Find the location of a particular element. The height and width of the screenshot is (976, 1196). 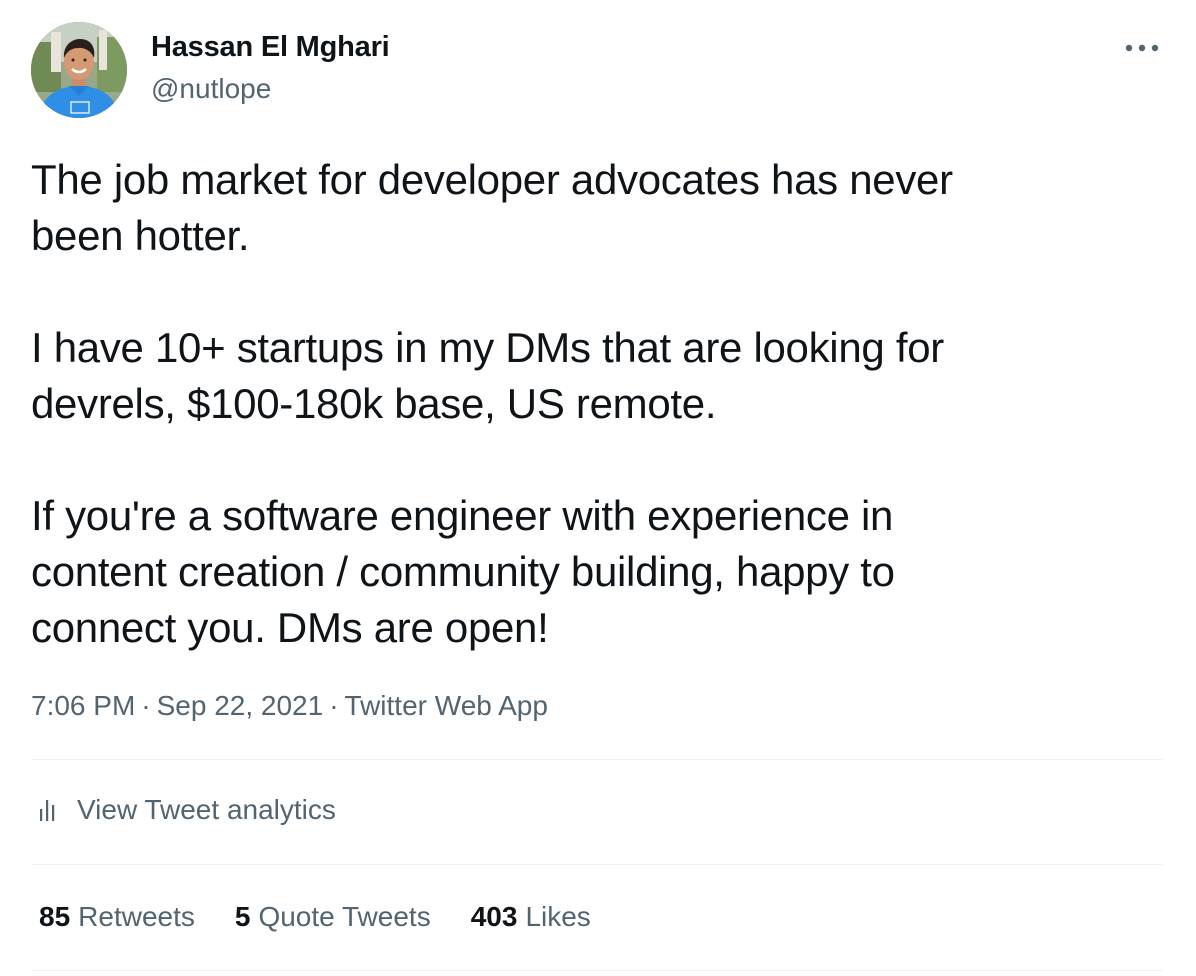

retweets-count: 85 is located at coordinates (55, 916).